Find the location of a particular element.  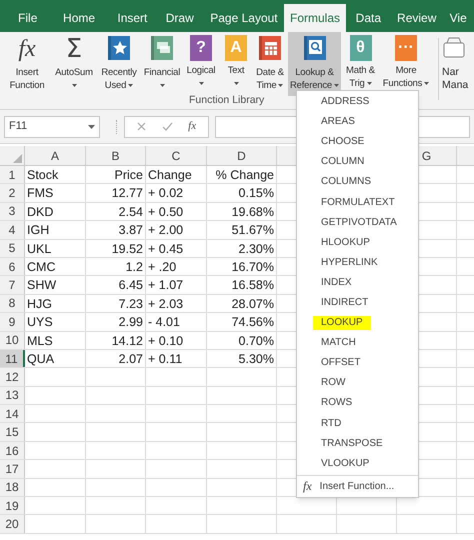

table-cell: + 0.10 is located at coordinates (166, 341).